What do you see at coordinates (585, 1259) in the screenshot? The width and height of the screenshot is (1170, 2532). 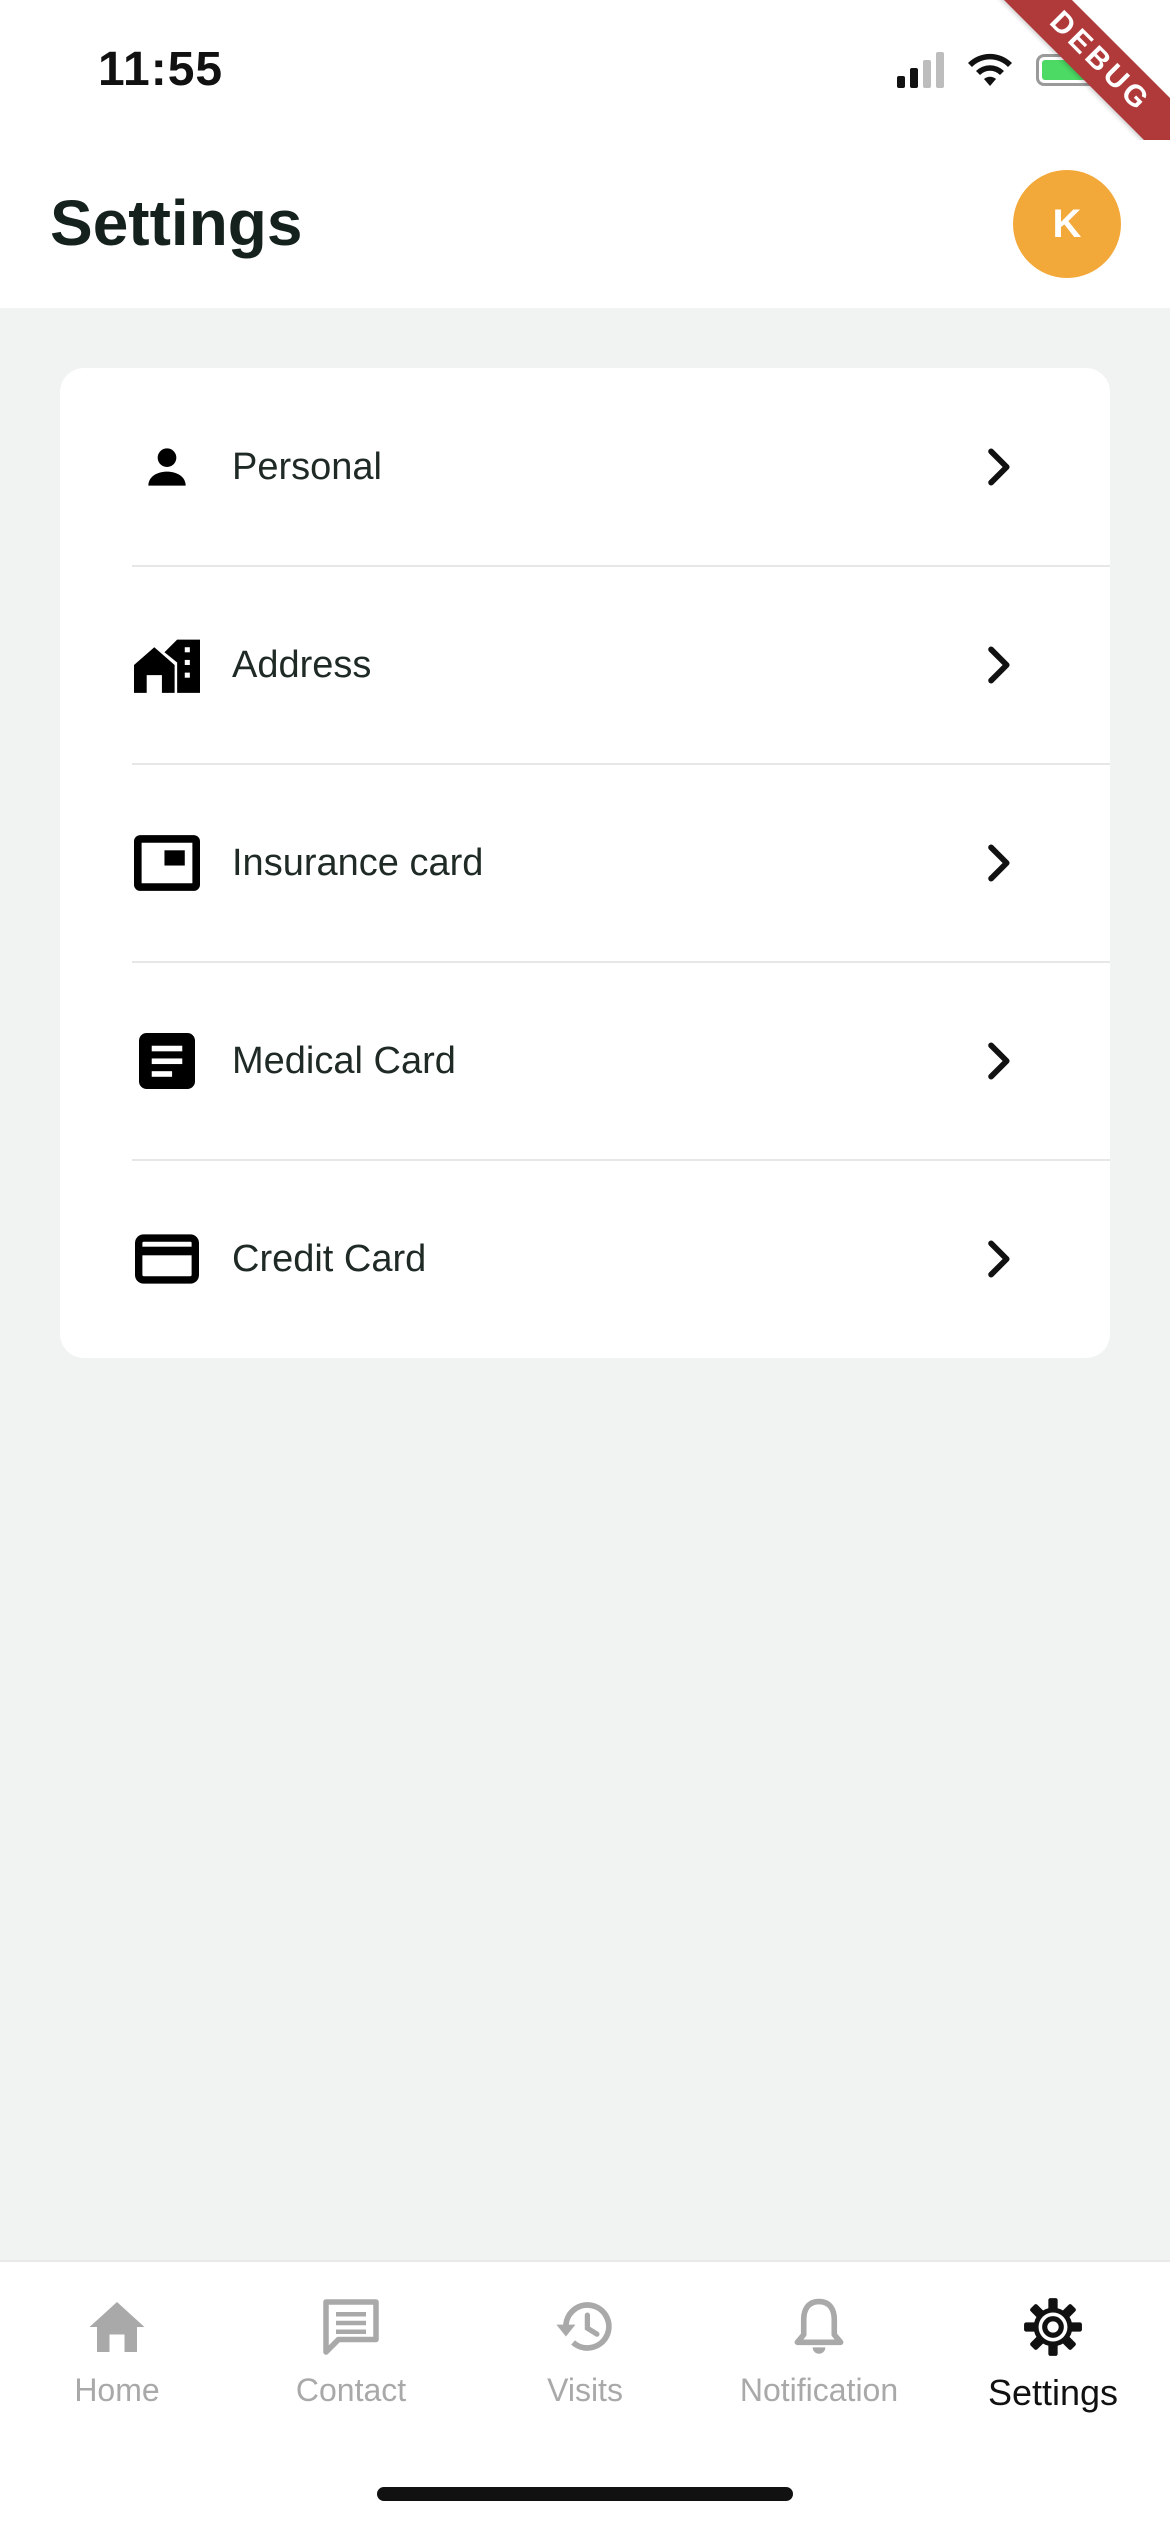 I see `settings-item-credit-card: Credit Card` at bounding box center [585, 1259].